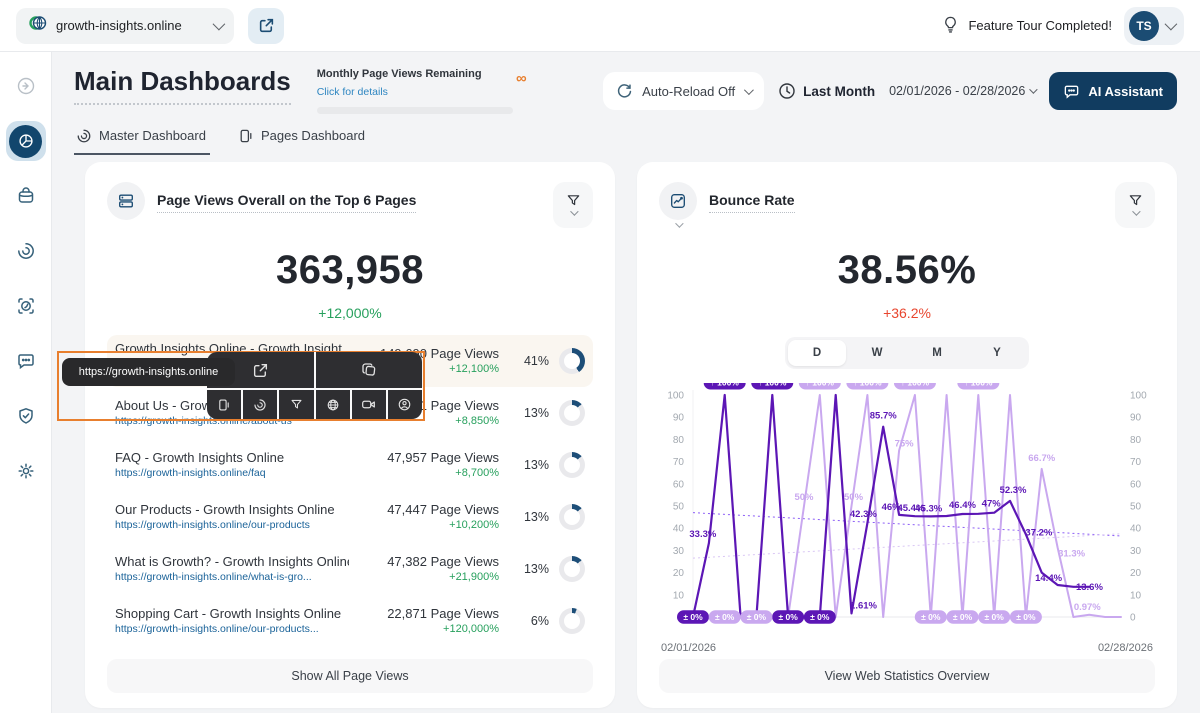 This screenshot has height=713, width=1200. I want to click on pages-icon, so click(224, 404).